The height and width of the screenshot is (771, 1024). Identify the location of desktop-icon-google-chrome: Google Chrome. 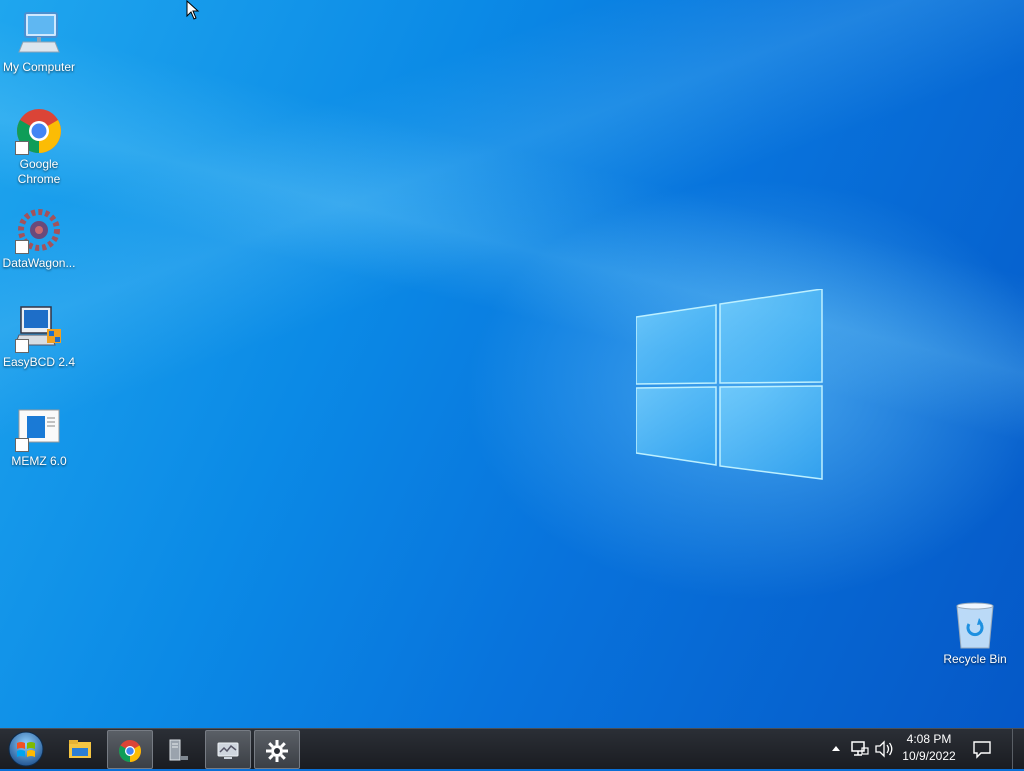
(39, 147).